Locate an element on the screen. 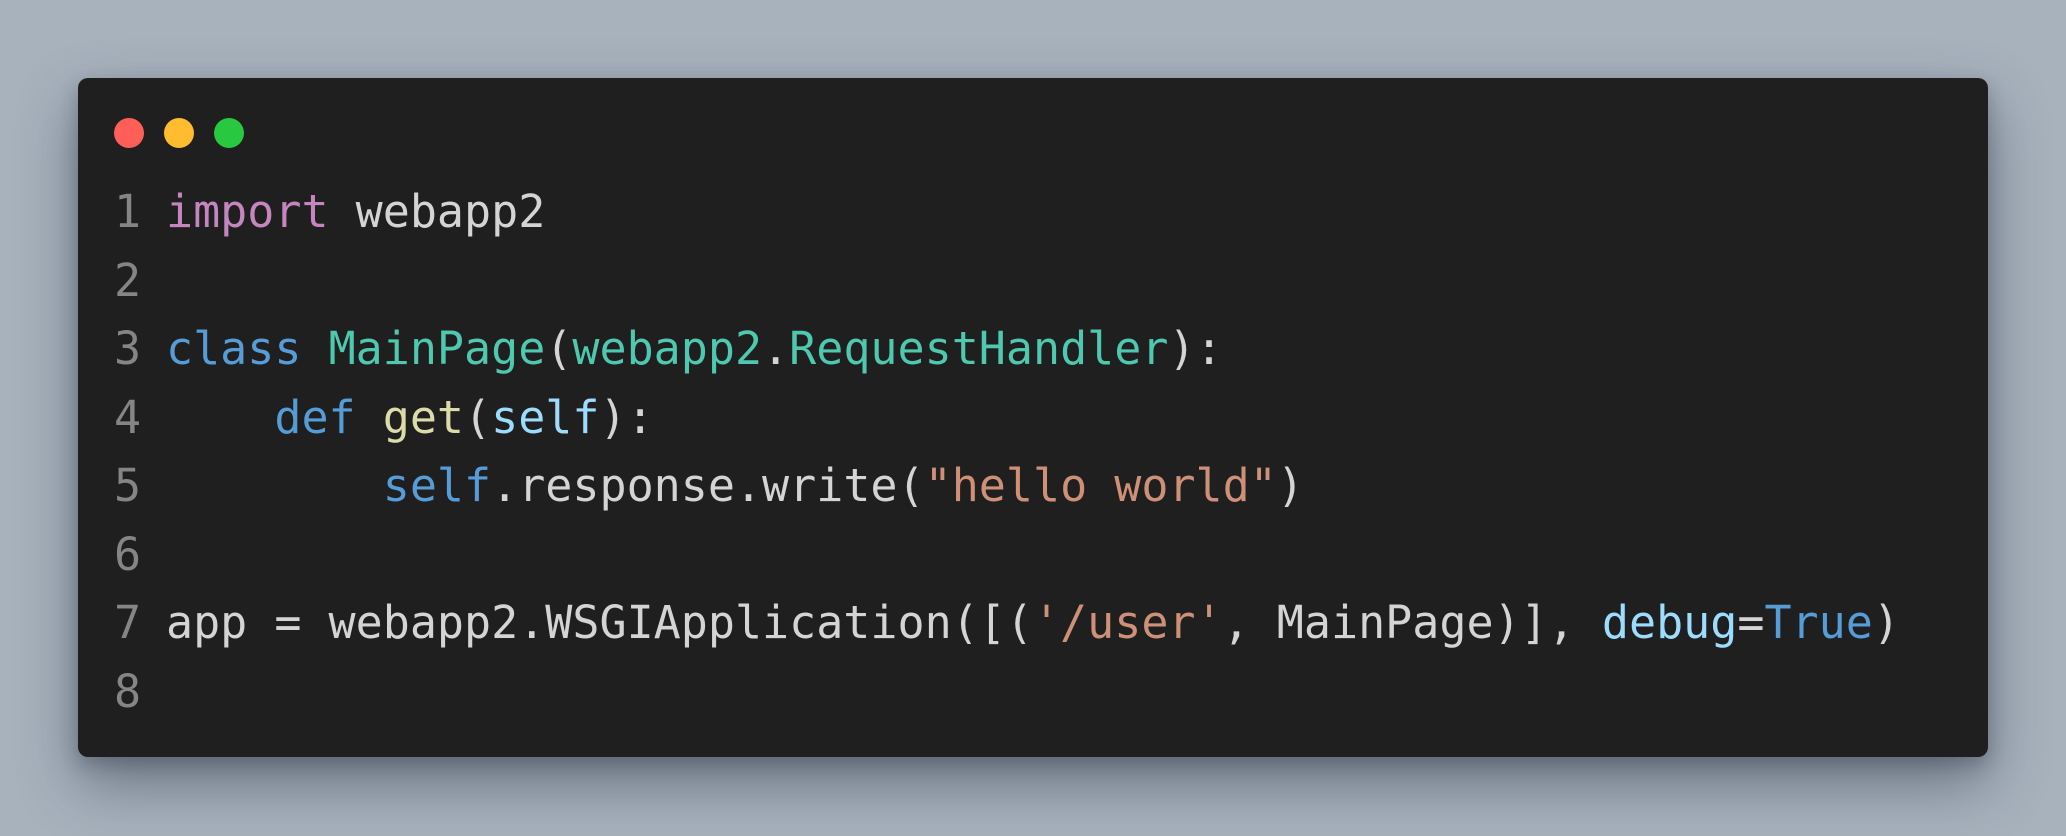 This screenshot has width=2066, height=836. line-number: 8 is located at coordinates (128, 691).